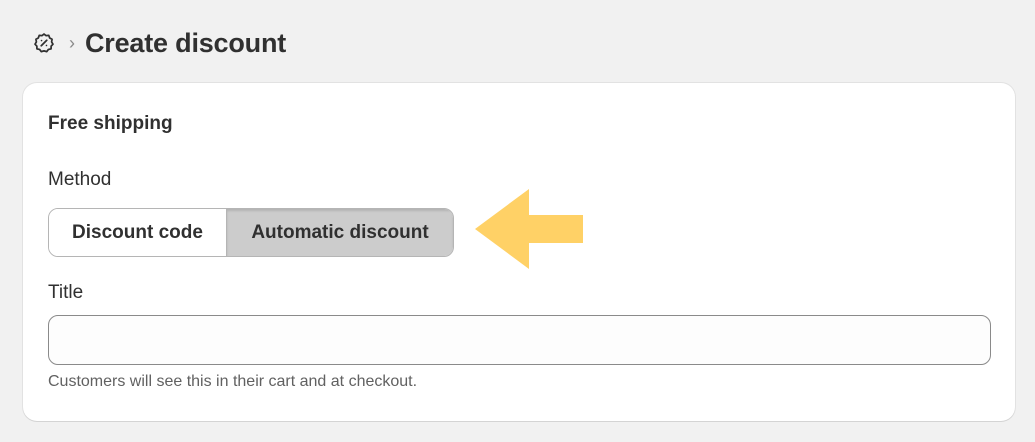 The width and height of the screenshot is (1035, 442). What do you see at coordinates (529, 229) in the screenshot?
I see `left-arrow-pointer-icon` at bounding box center [529, 229].